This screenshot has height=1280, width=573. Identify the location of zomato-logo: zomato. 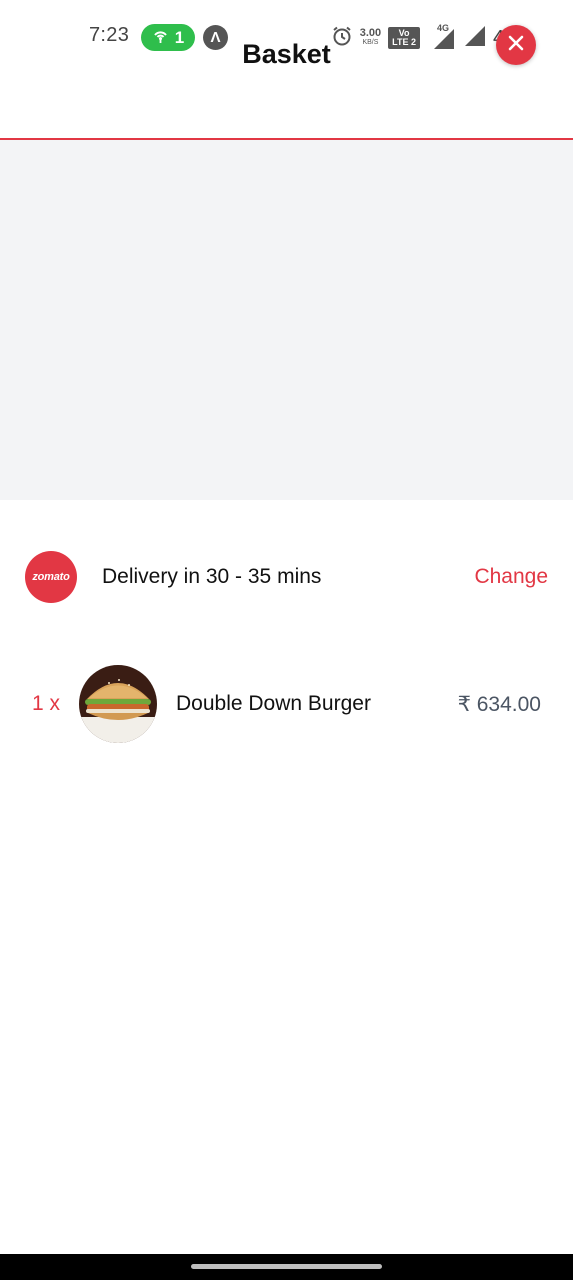
(51, 577).